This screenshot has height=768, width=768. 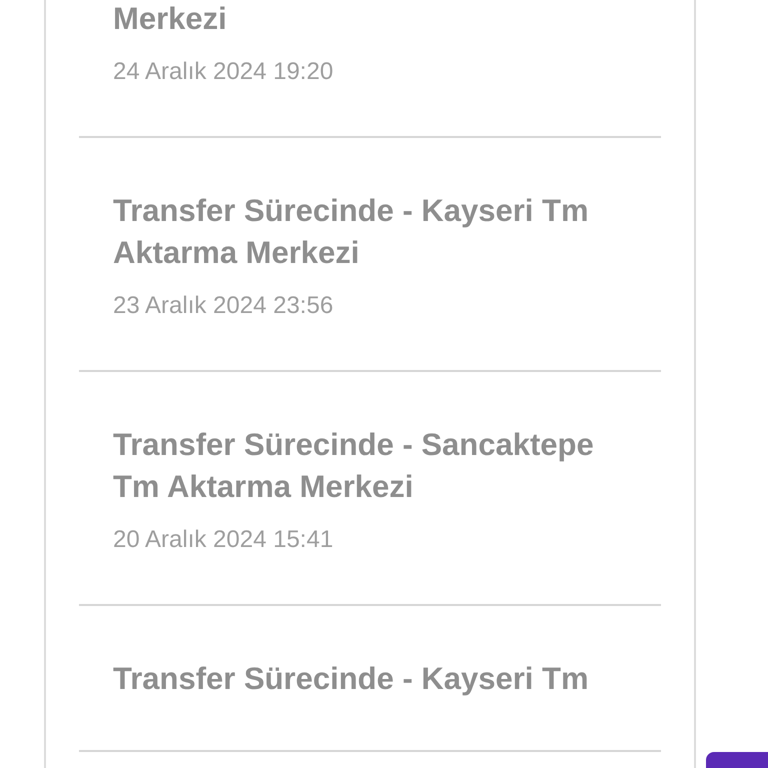 What do you see at coordinates (354, 466) in the screenshot?
I see `event-title: Transfer Sürecinde - Sancaktepe Tm Aktarma Merkezi` at bounding box center [354, 466].